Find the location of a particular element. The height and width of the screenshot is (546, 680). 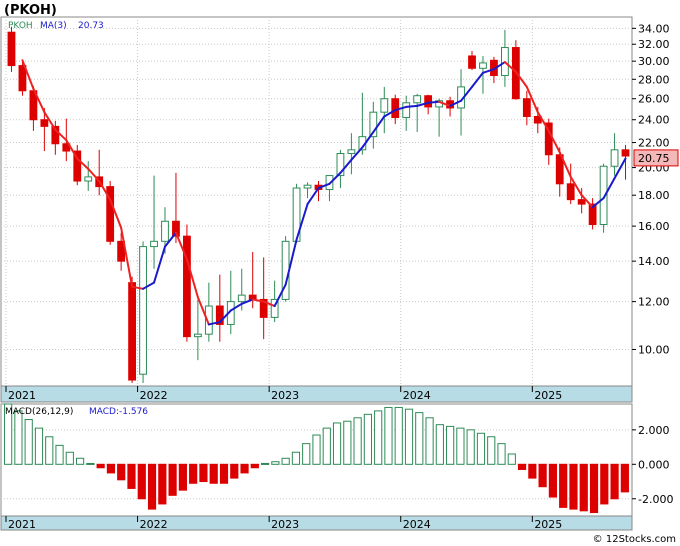

macd-x-label: 2021 is located at coordinates (22, 524).